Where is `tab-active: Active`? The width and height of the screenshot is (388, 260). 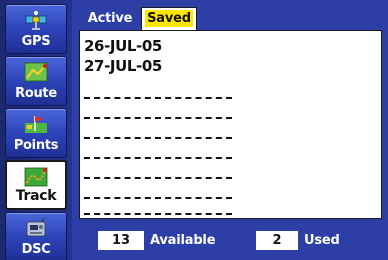
tab-active: Active is located at coordinates (110, 18).